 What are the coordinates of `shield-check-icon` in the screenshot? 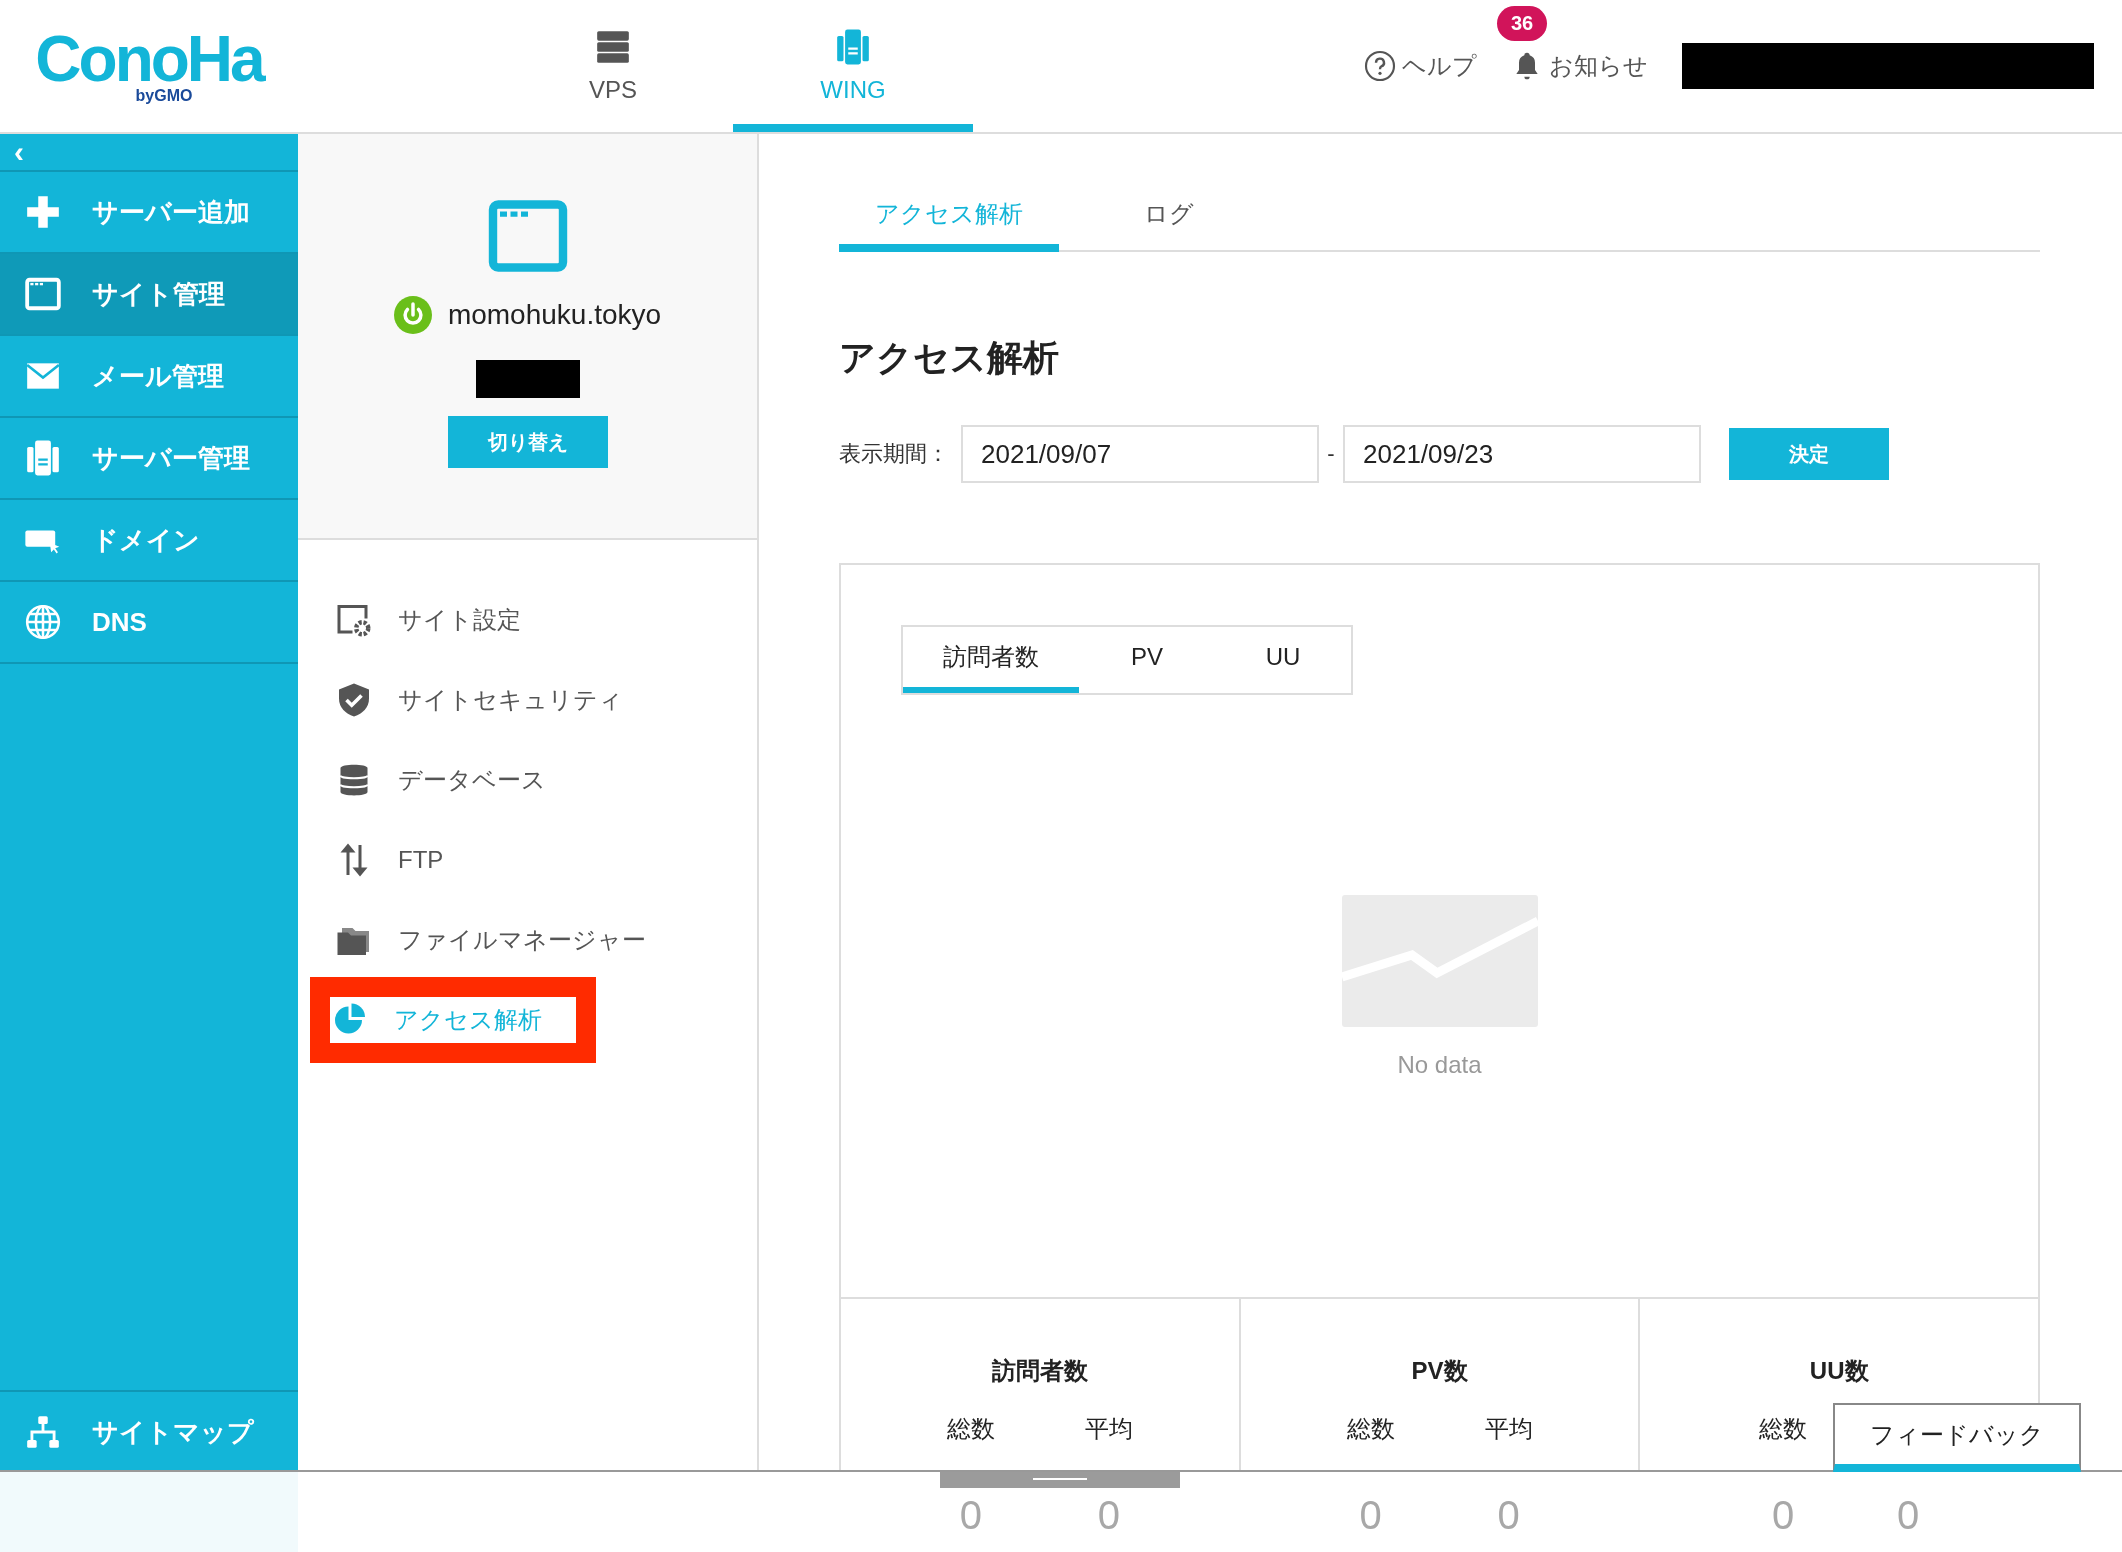 It's located at (354, 700).